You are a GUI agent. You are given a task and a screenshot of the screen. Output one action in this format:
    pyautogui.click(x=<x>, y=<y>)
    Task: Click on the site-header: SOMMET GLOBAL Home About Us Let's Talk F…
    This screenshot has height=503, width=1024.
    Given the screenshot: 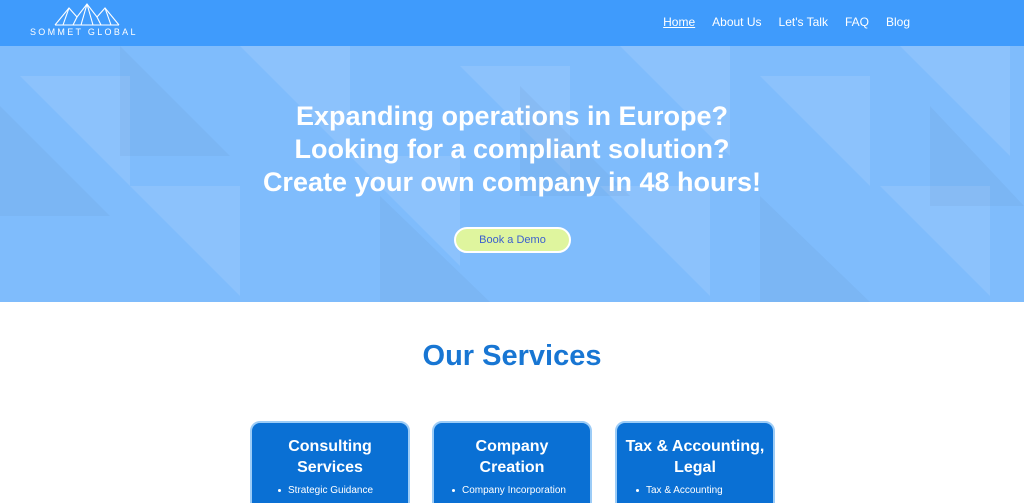 What is the action you would take?
    pyautogui.click(x=512, y=23)
    